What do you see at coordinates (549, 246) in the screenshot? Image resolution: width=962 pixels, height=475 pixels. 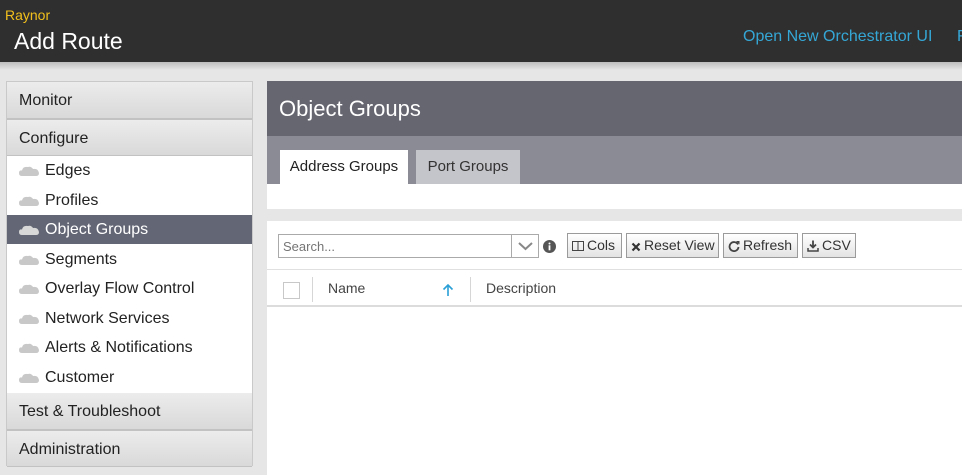 I see `info-icon` at bounding box center [549, 246].